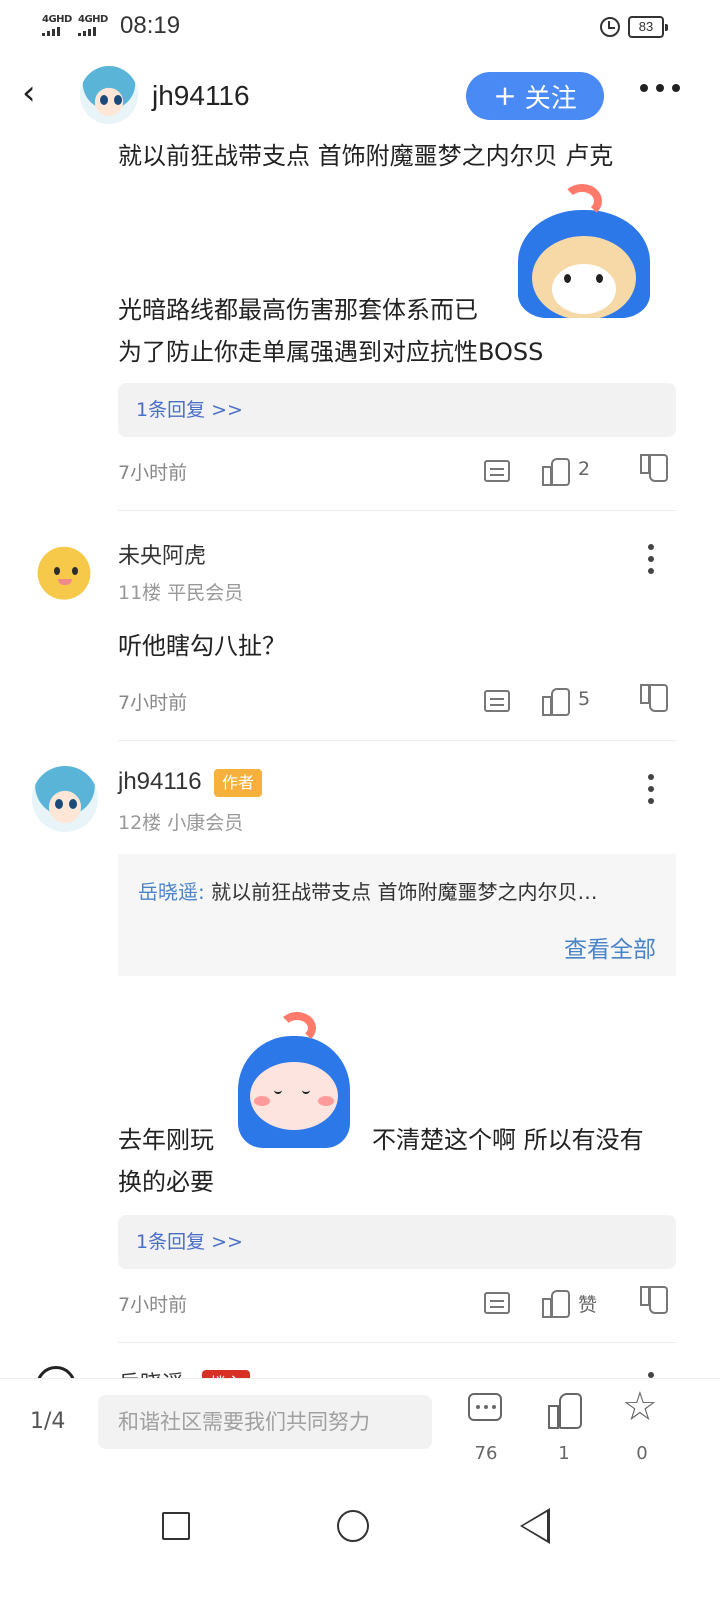  What do you see at coordinates (226, 1374) in the screenshot?
I see `op-badge: 楼主` at bounding box center [226, 1374].